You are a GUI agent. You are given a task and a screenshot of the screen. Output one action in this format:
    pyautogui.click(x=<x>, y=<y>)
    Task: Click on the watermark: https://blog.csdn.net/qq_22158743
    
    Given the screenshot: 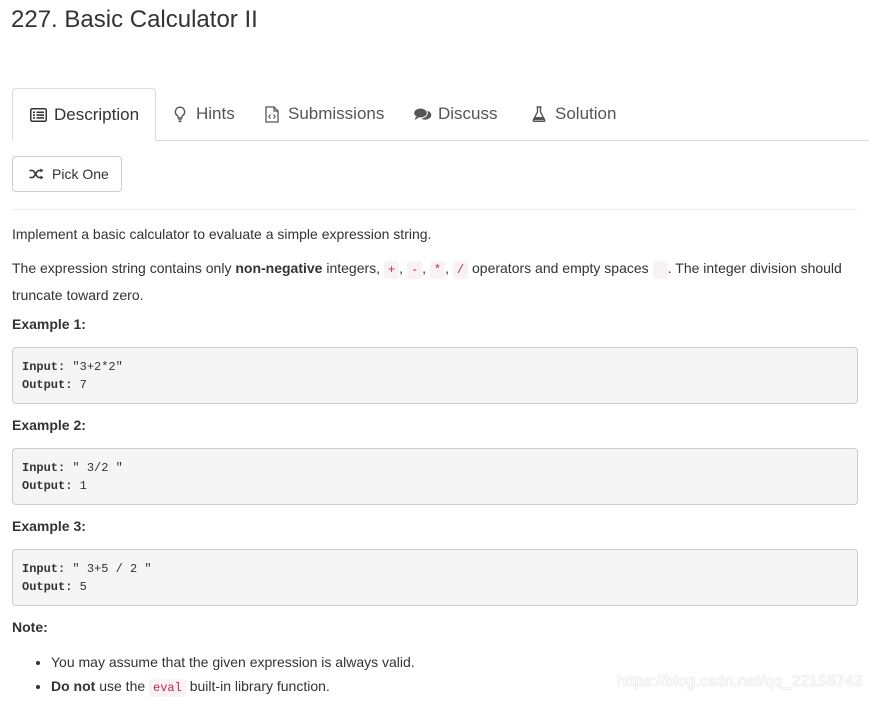 What is the action you would take?
    pyautogui.click(x=740, y=681)
    